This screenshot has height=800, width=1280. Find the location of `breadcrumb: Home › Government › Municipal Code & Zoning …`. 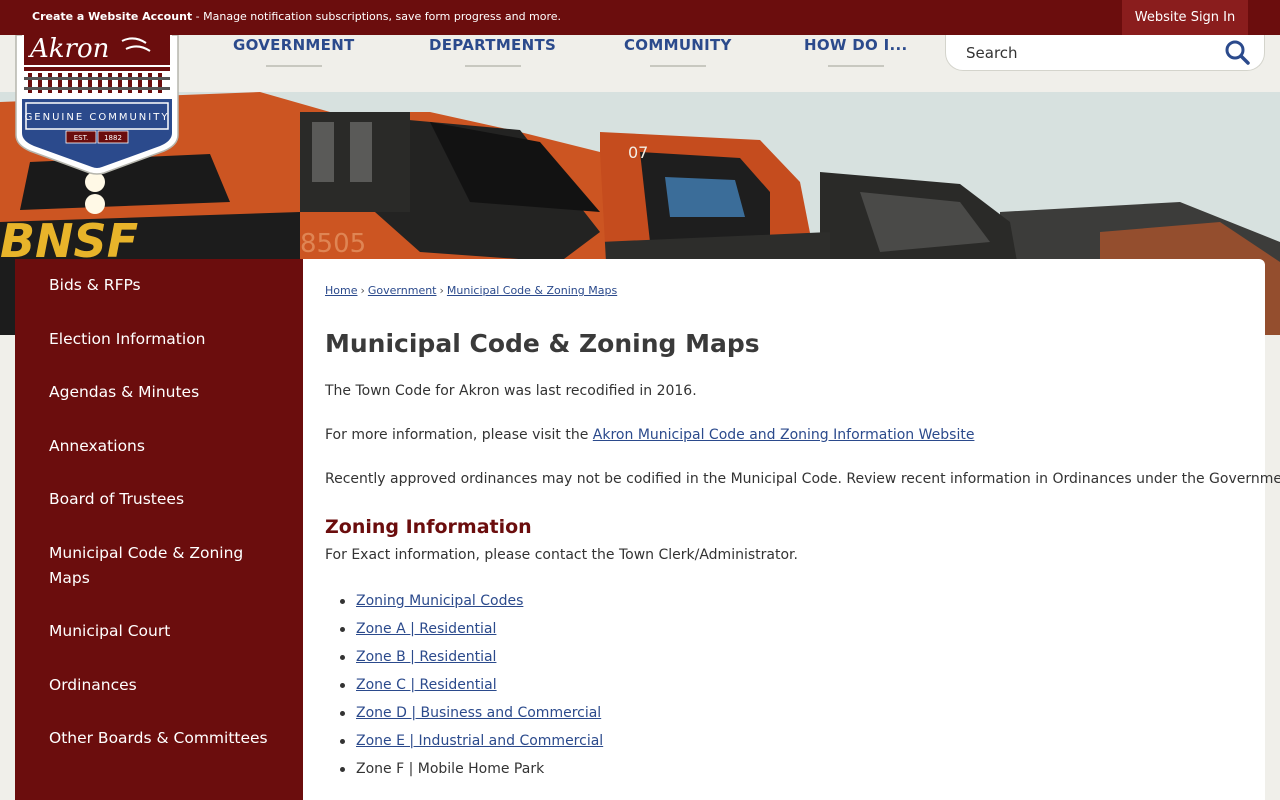

breadcrumb: Home › Government › Municipal Code & Zoning … is located at coordinates (471, 290).